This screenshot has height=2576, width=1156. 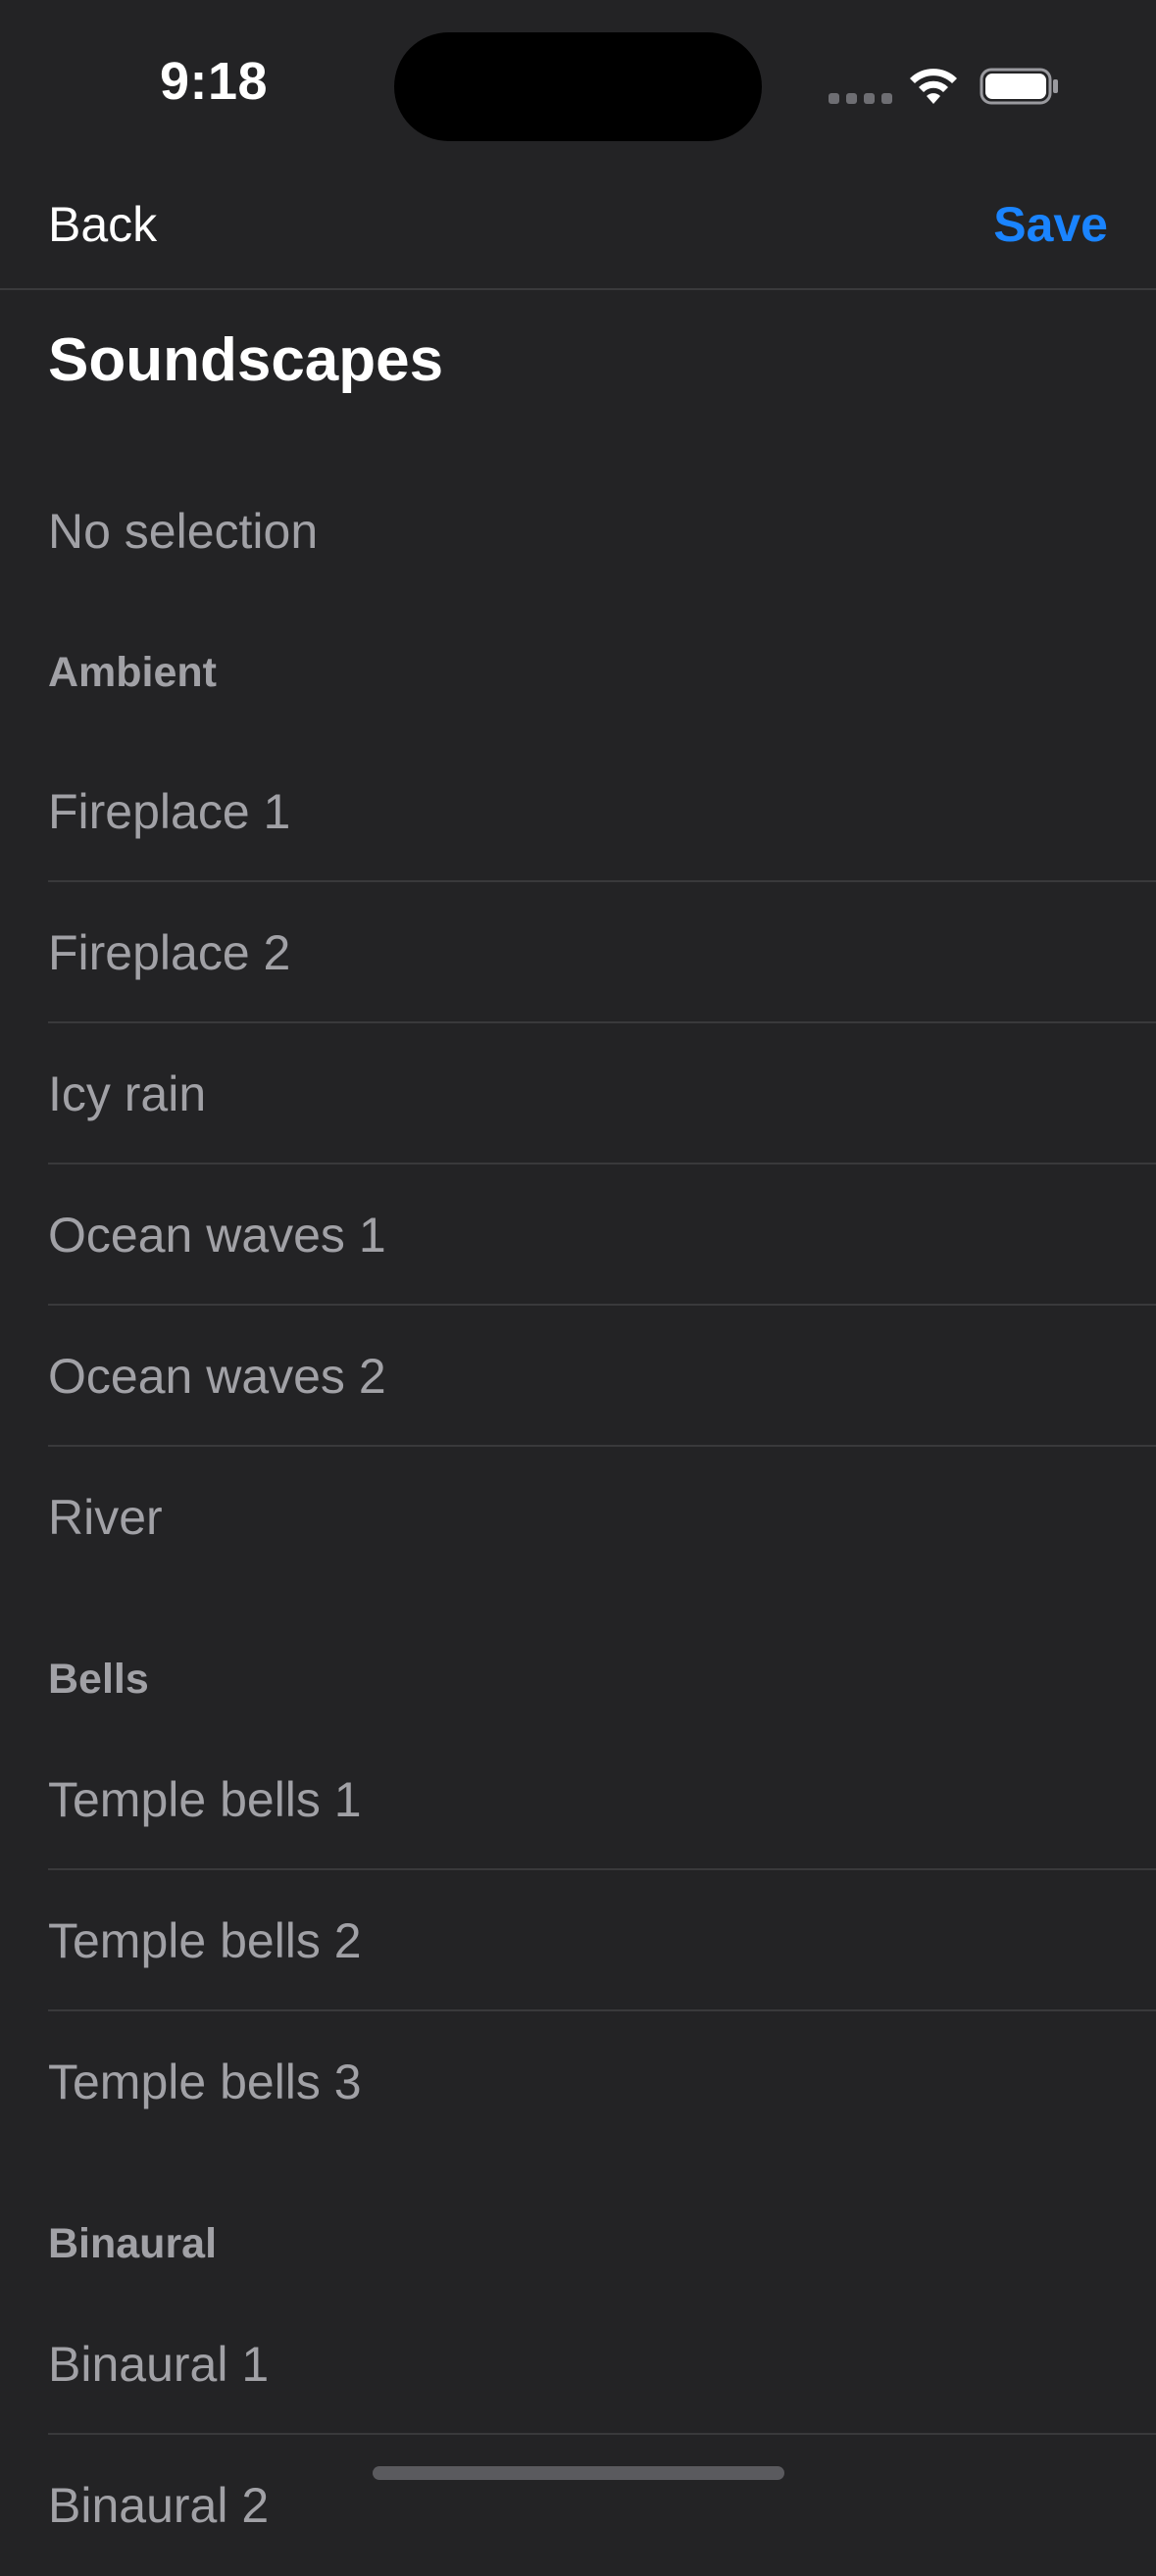 What do you see at coordinates (860, 98) in the screenshot?
I see `cellular-signal-icon` at bounding box center [860, 98].